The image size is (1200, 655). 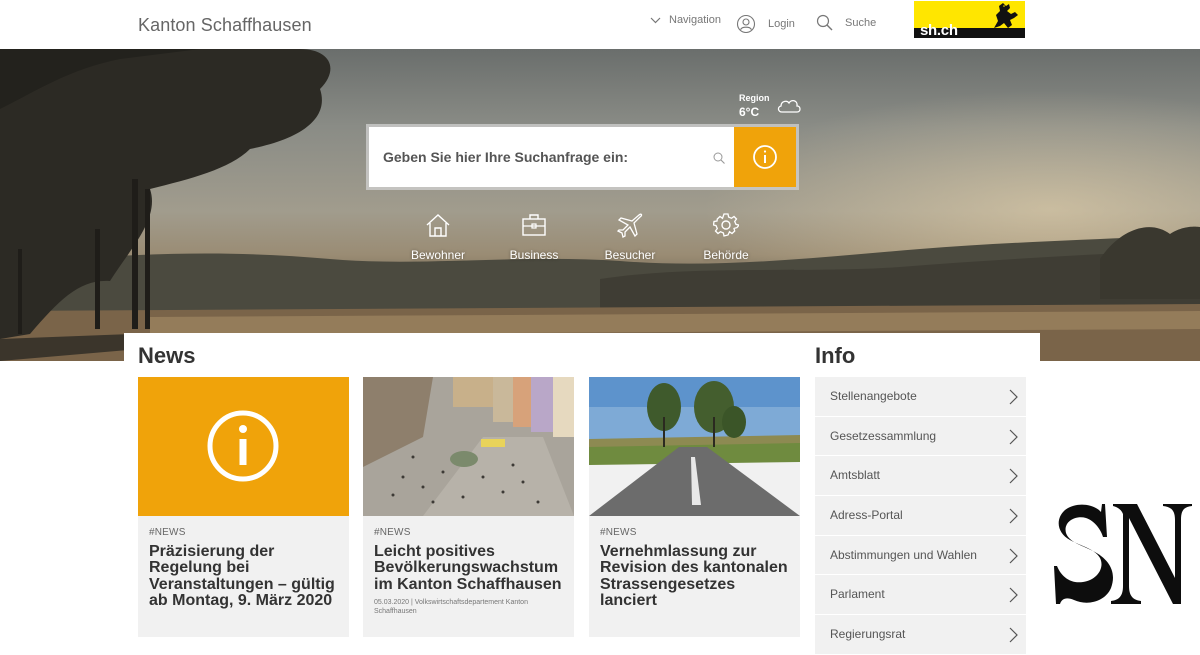 What do you see at coordinates (781, 24) in the screenshot?
I see `nav-login-label: Login` at bounding box center [781, 24].